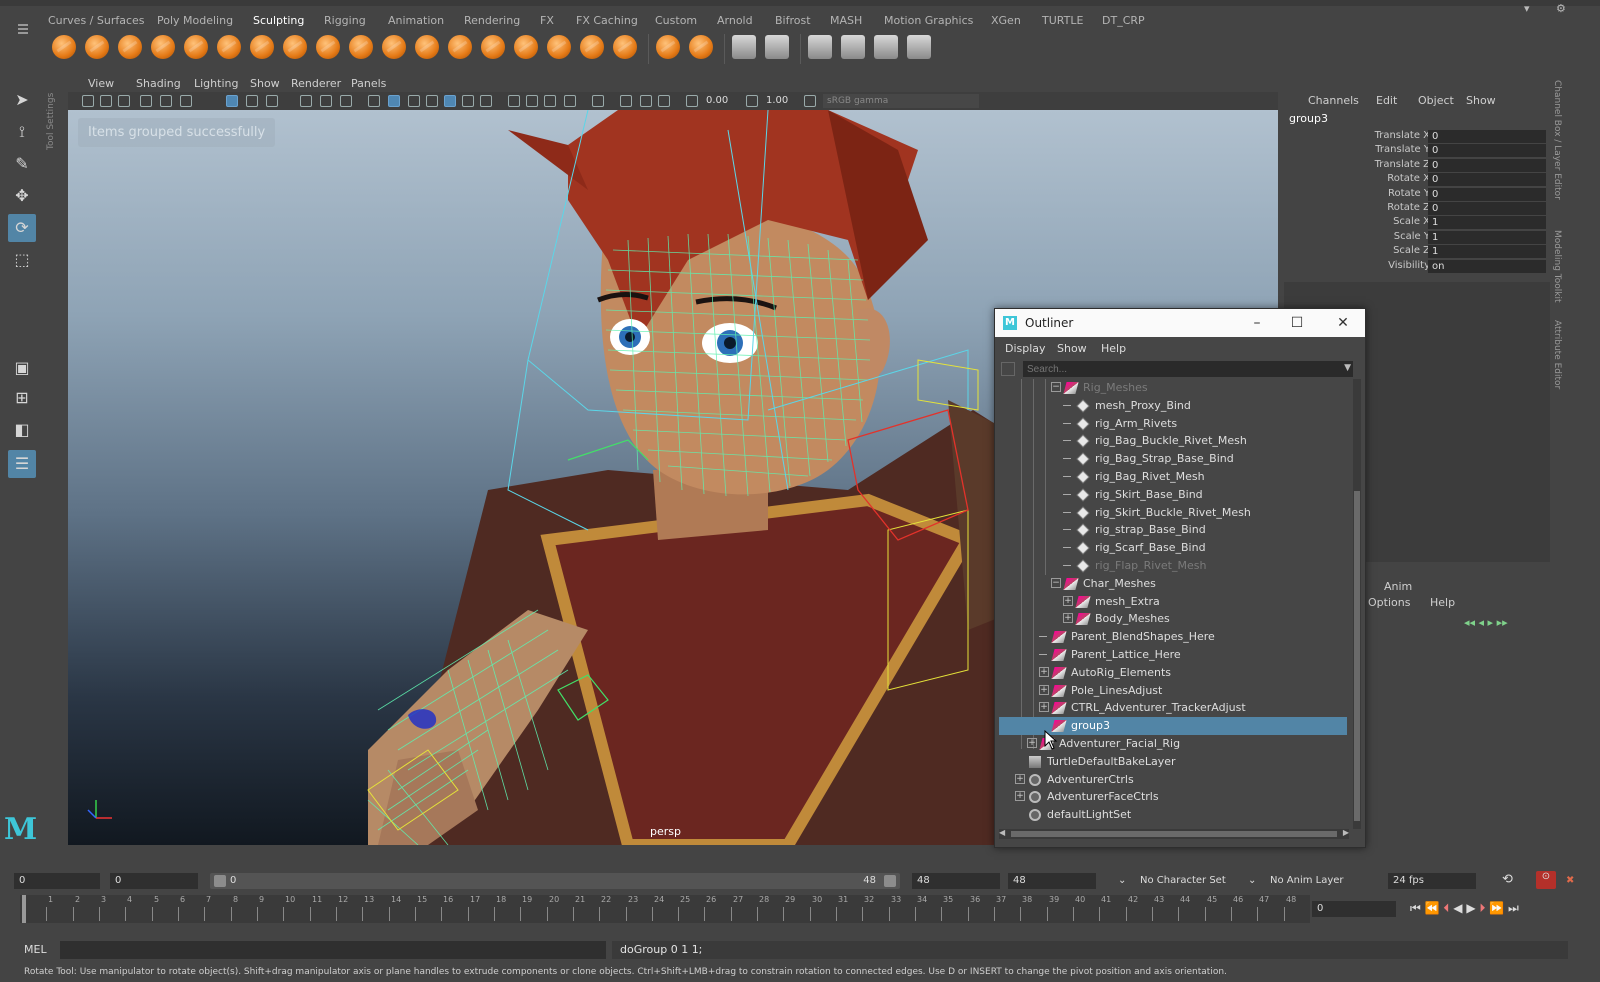 Image resolution: width=1600 pixels, height=982 pixels. I want to click on panel-menu-panels: Panels, so click(368, 83).